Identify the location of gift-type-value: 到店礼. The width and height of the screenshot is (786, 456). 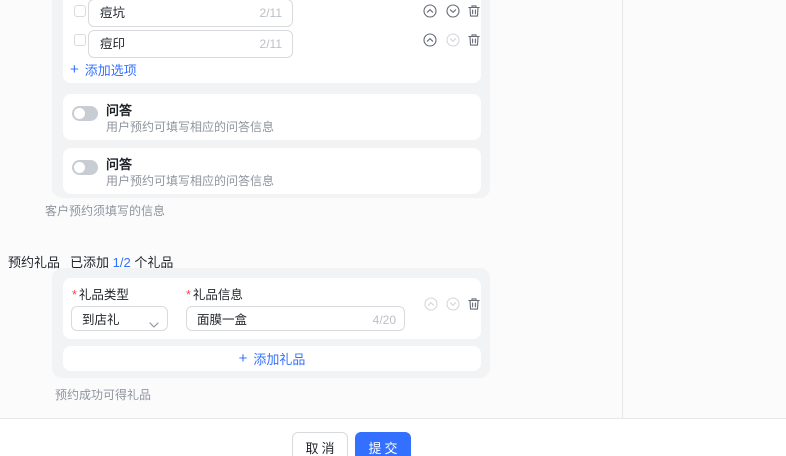
(101, 320).